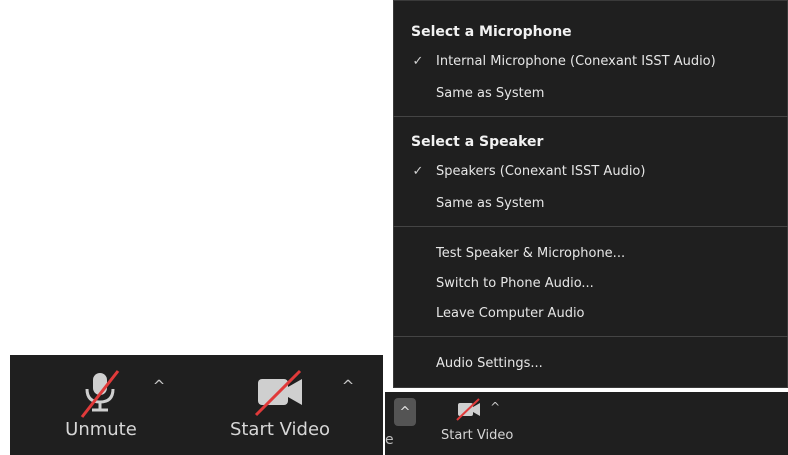 This screenshot has width=788, height=455. I want to click on video-options-caret-button: ^, so click(348, 386).